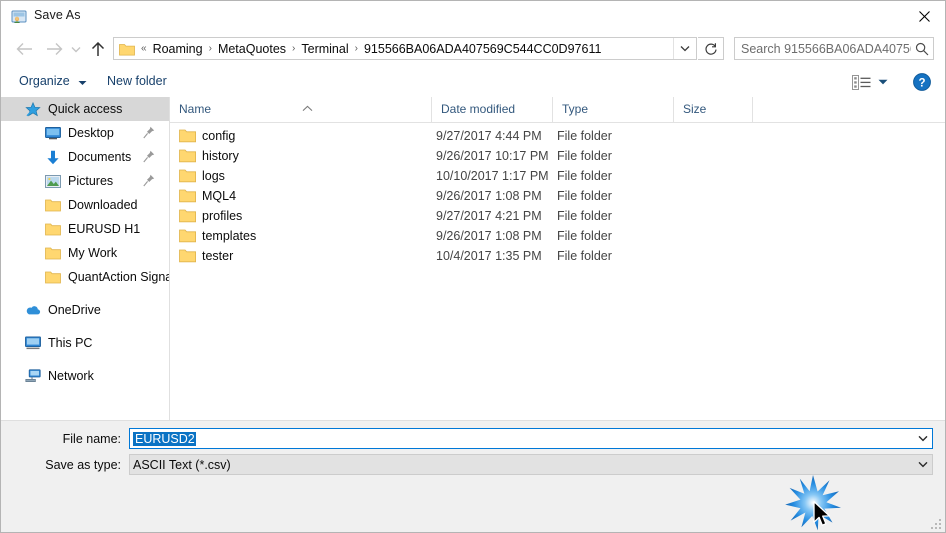 This screenshot has width=946, height=533. What do you see at coordinates (301, 109) in the screenshot?
I see `column-header-name: Name` at bounding box center [301, 109].